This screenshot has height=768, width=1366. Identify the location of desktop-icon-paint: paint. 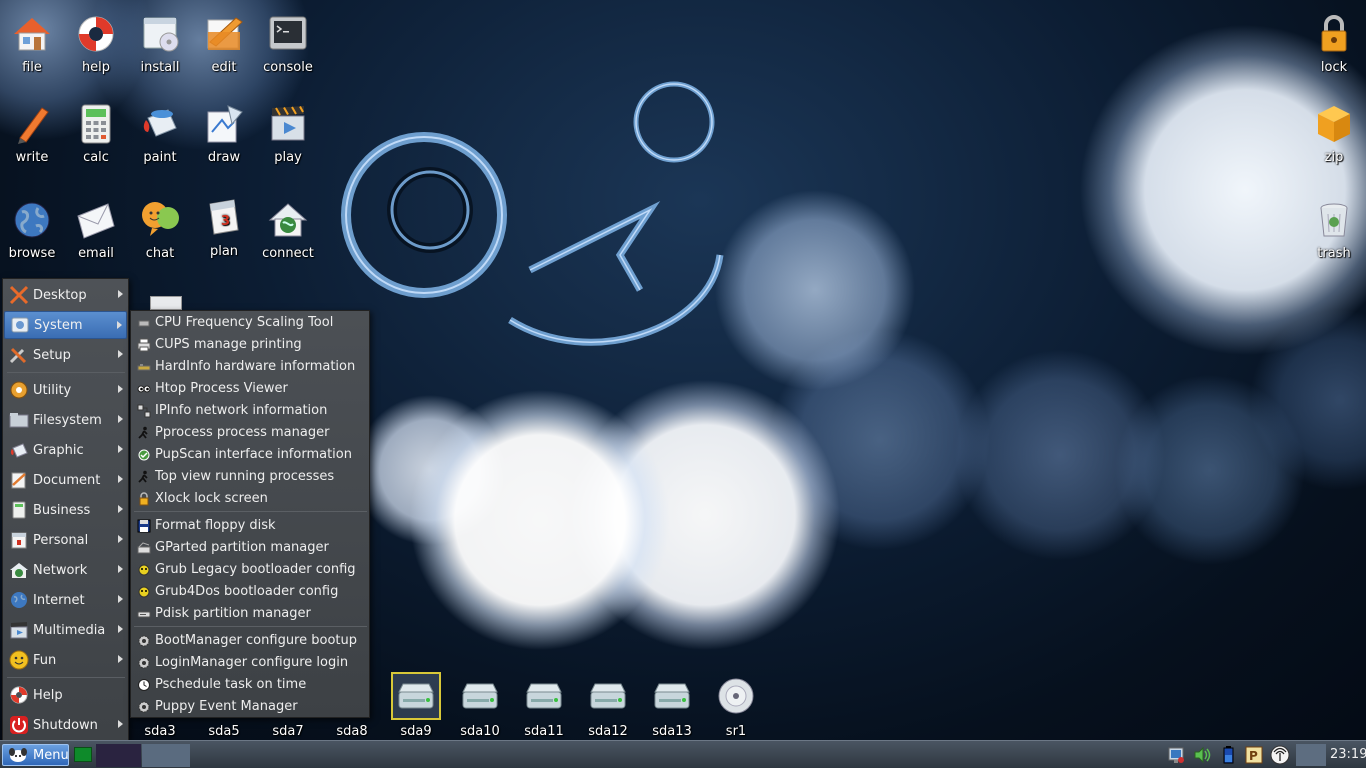
(160, 133).